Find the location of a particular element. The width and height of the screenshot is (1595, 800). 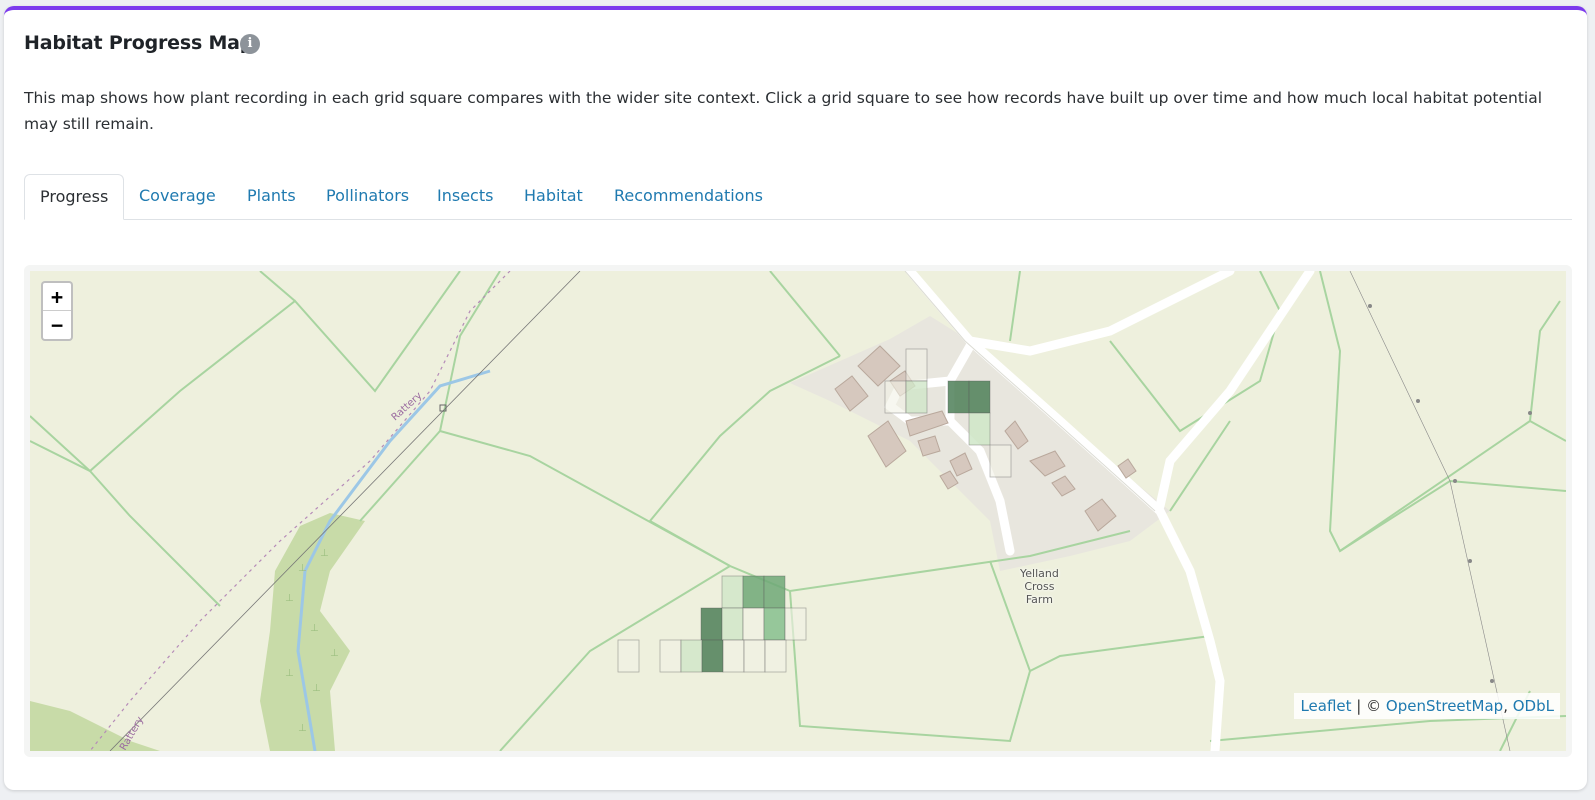

tab-recommendations: Recommendations is located at coordinates (688, 197).